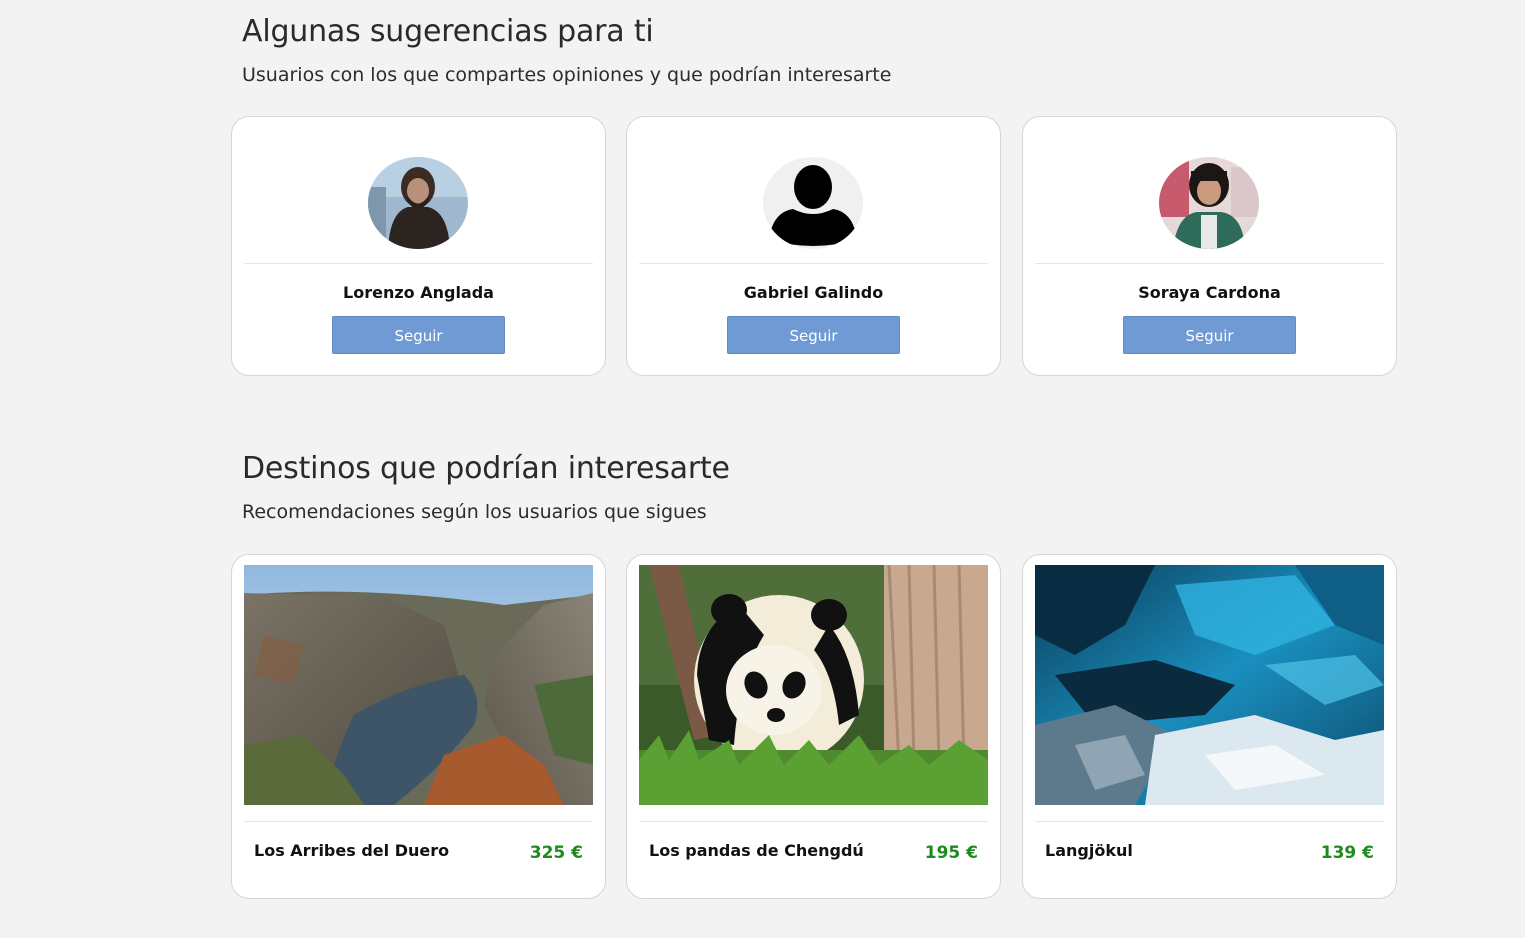  I want to click on destination-price: 325 €, so click(556, 853).